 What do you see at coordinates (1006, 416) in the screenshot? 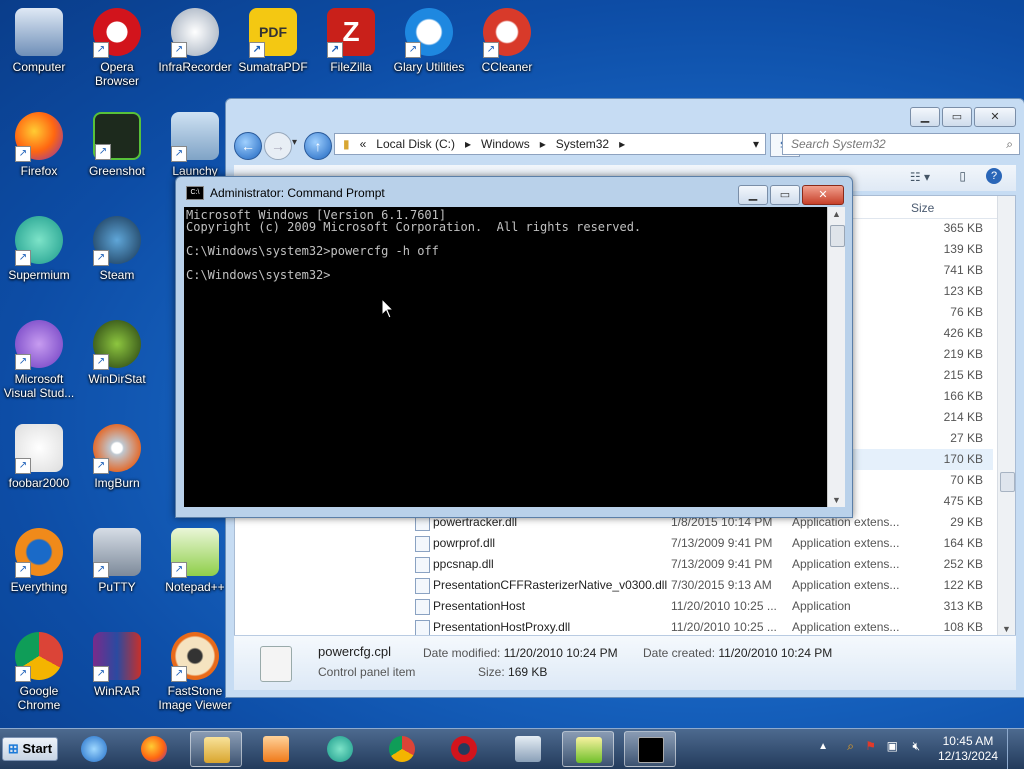
I see `file-list-scrollbar: ▼` at bounding box center [1006, 416].